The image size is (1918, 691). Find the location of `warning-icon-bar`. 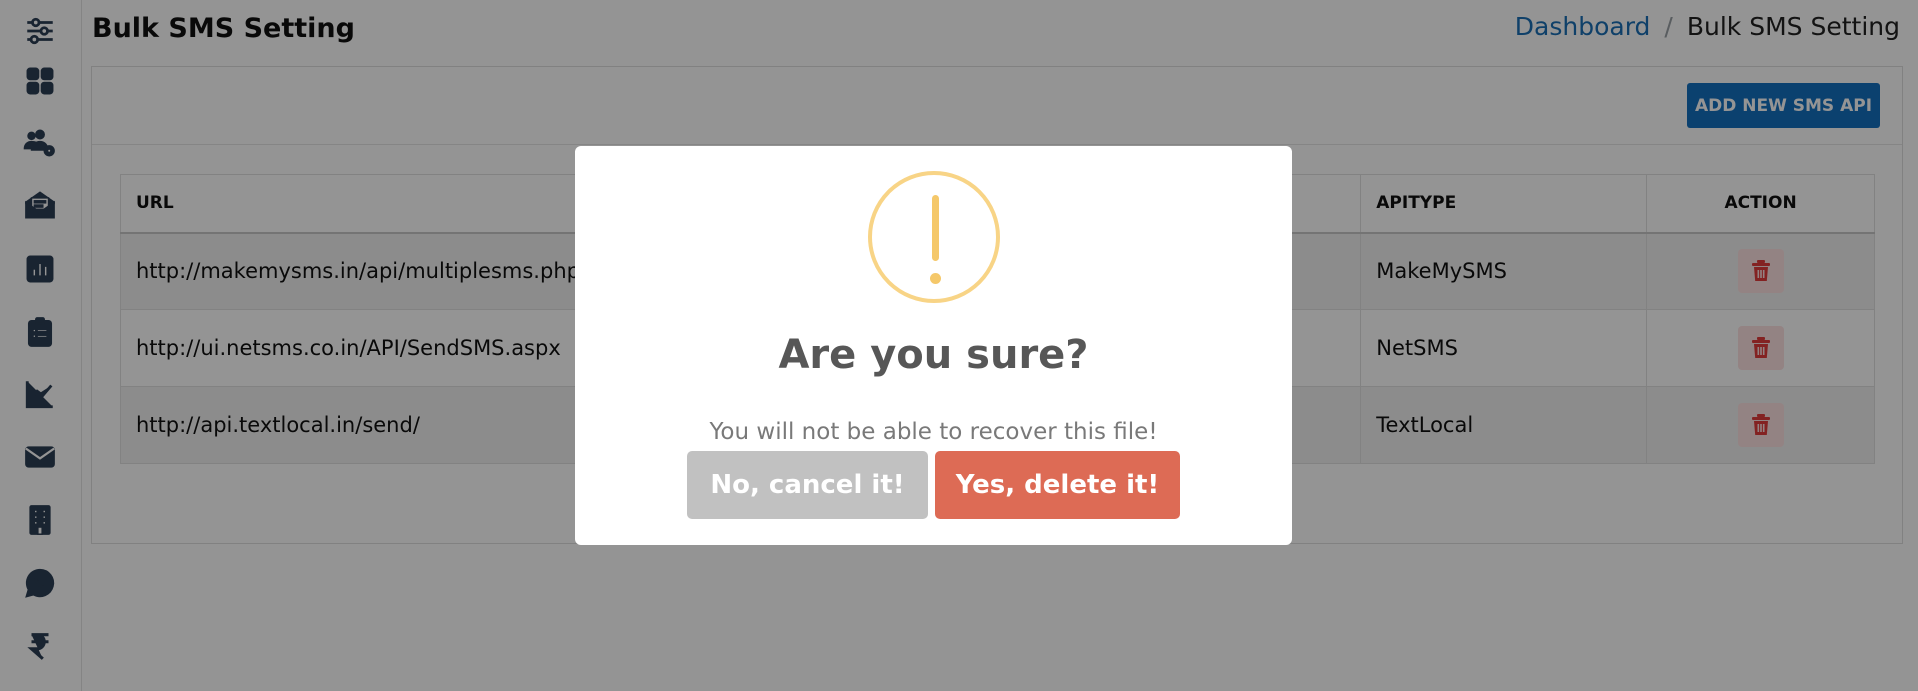

warning-icon-bar is located at coordinates (935, 228).